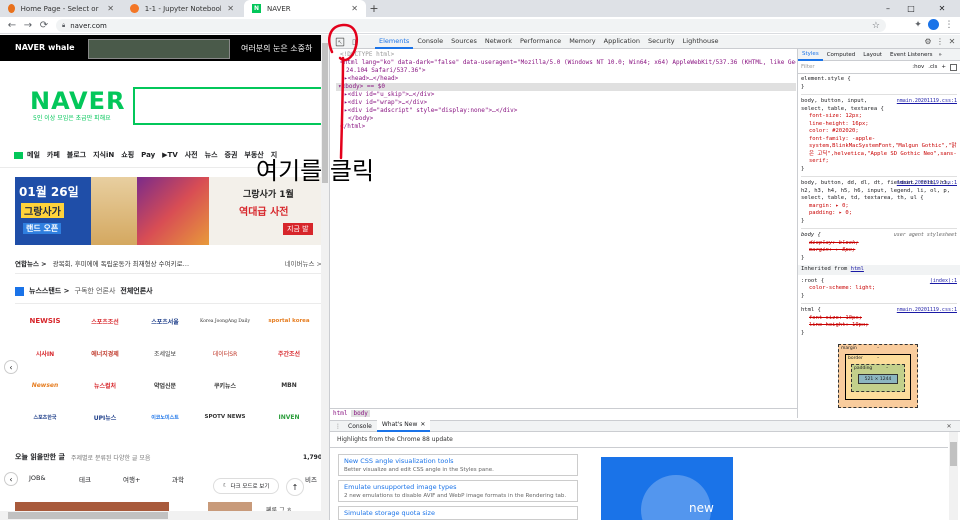 This screenshot has height=520, width=960. I want to click on news-logo: NEWSIS, so click(45, 321).